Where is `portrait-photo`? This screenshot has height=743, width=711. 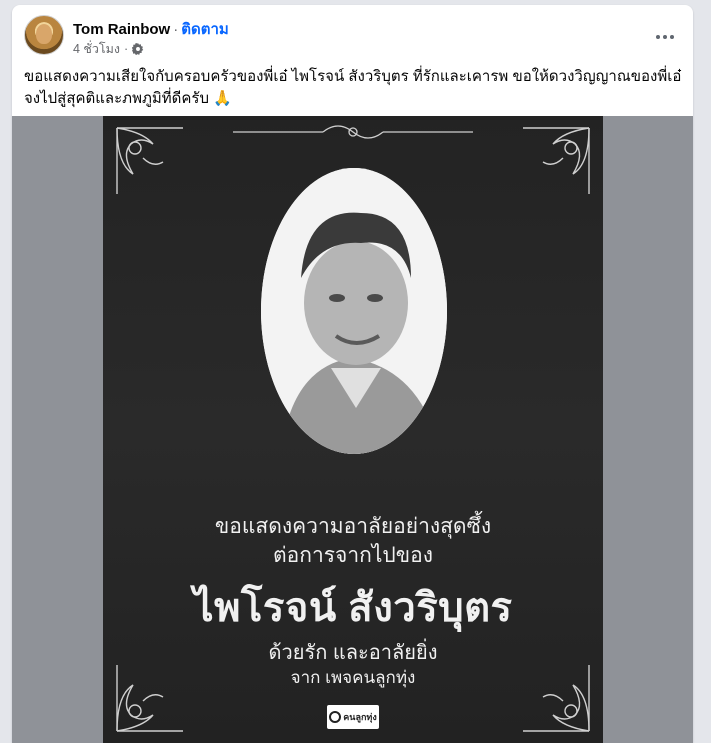
portrait-photo is located at coordinates (354, 311).